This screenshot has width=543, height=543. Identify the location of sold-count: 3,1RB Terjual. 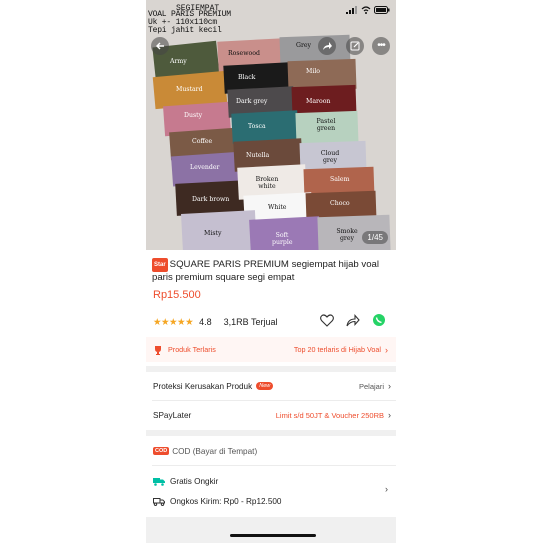
(250, 322).